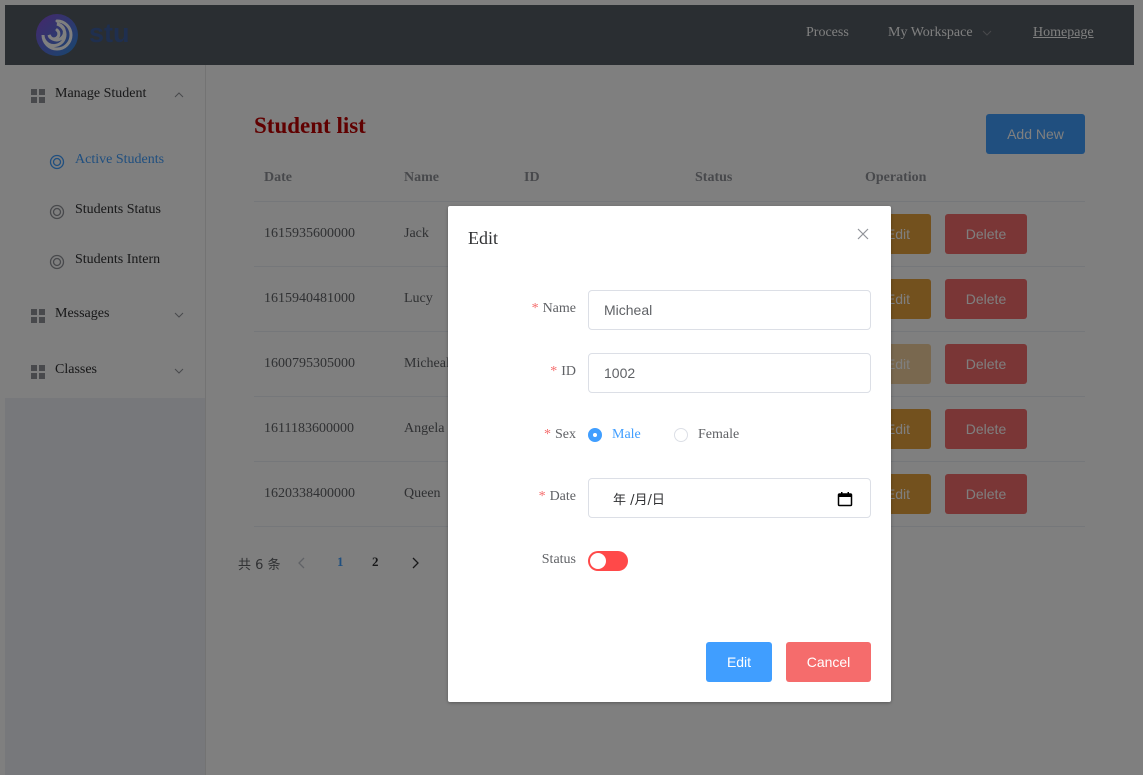  What do you see at coordinates (681, 435) in the screenshot?
I see `radio-female` at bounding box center [681, 435].